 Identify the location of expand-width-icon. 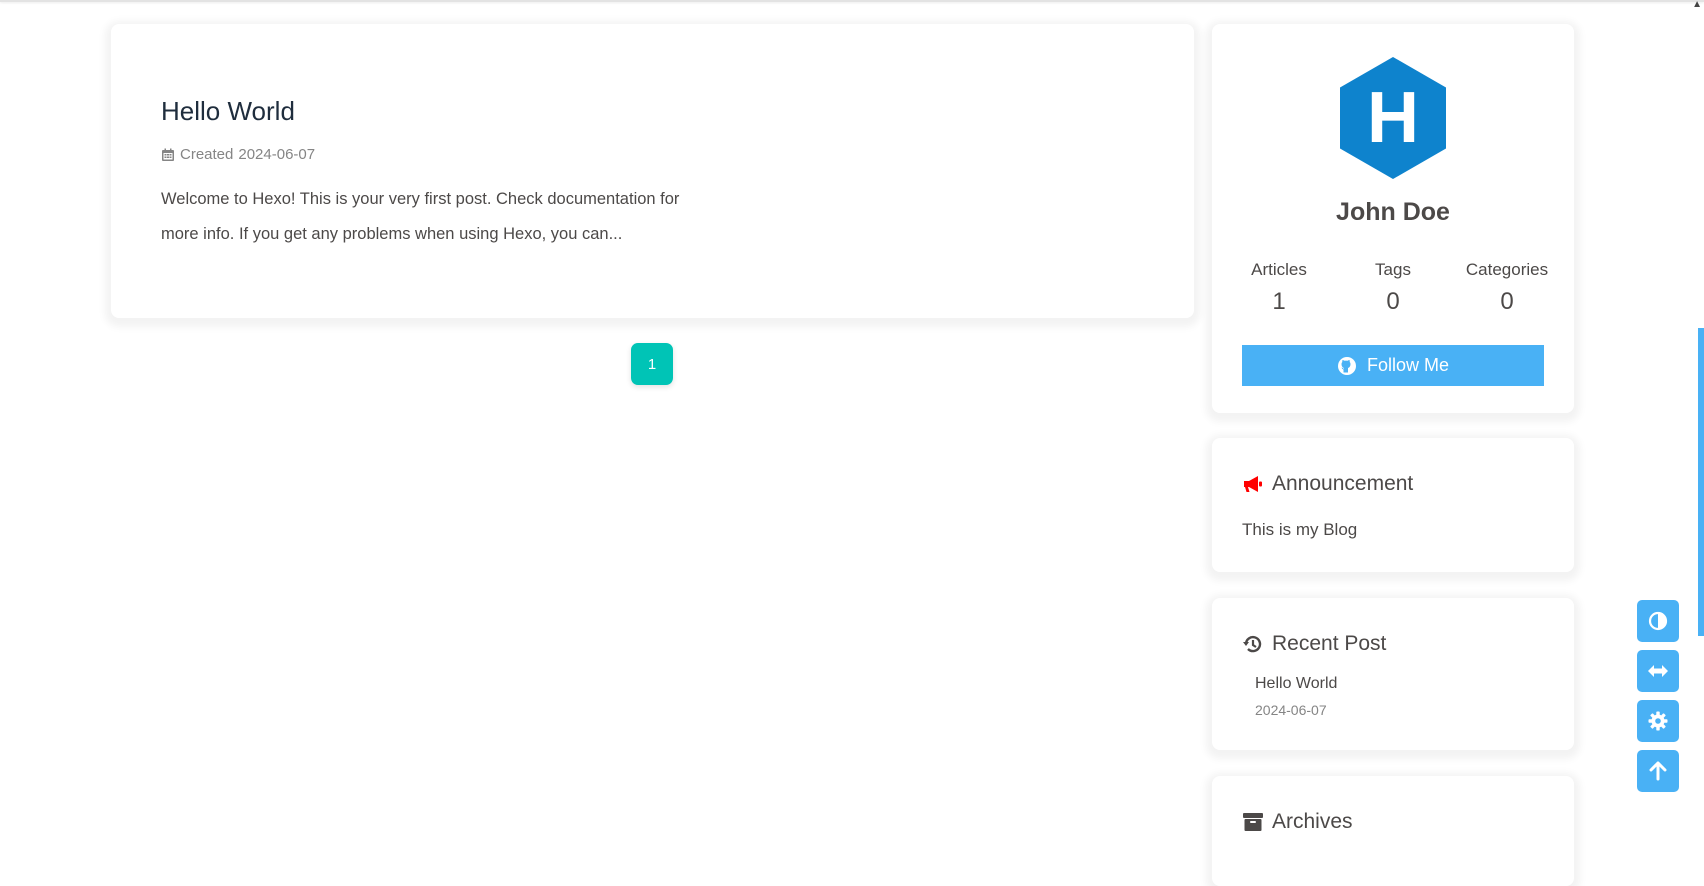
(1658, 671).